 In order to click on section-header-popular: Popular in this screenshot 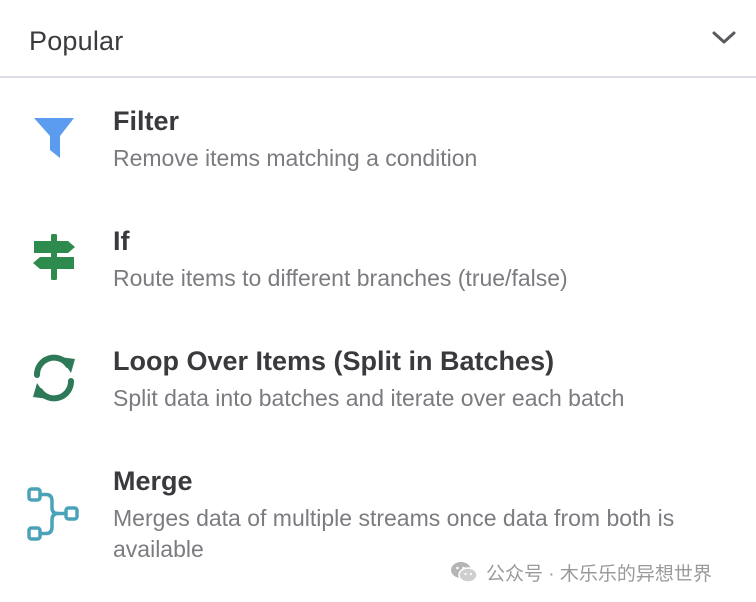, I will do `click(378, 39)`.